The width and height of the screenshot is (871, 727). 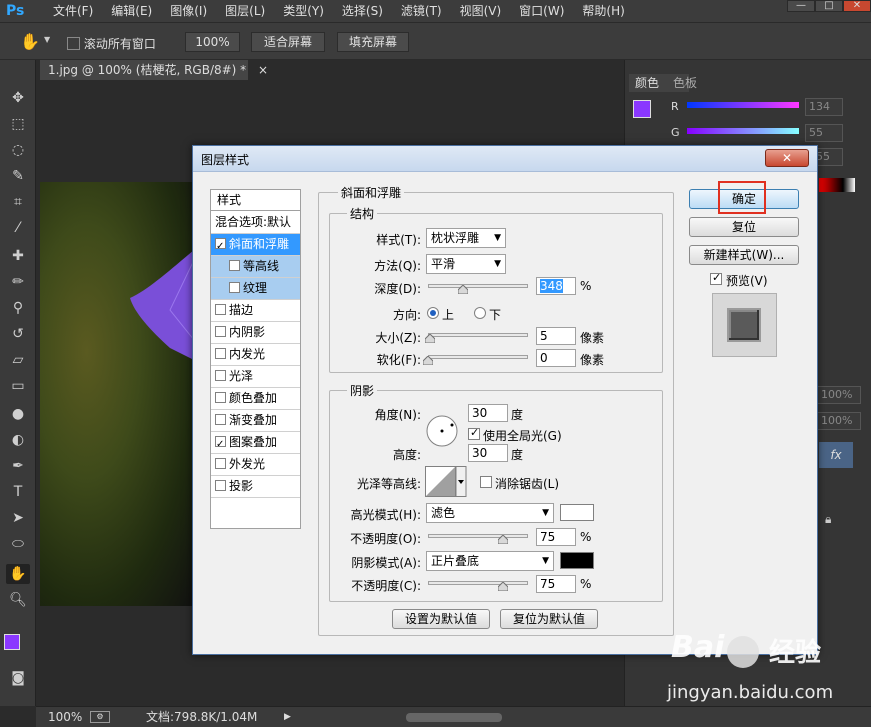 I want to click on type-tool-icon: T, so click(x=18, y=492).